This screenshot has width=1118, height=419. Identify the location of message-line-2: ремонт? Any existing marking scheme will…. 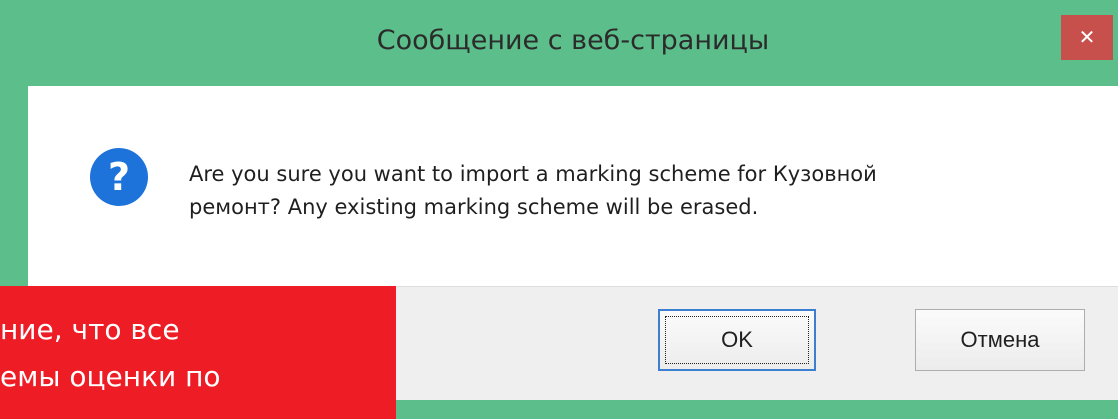
(474, 207).